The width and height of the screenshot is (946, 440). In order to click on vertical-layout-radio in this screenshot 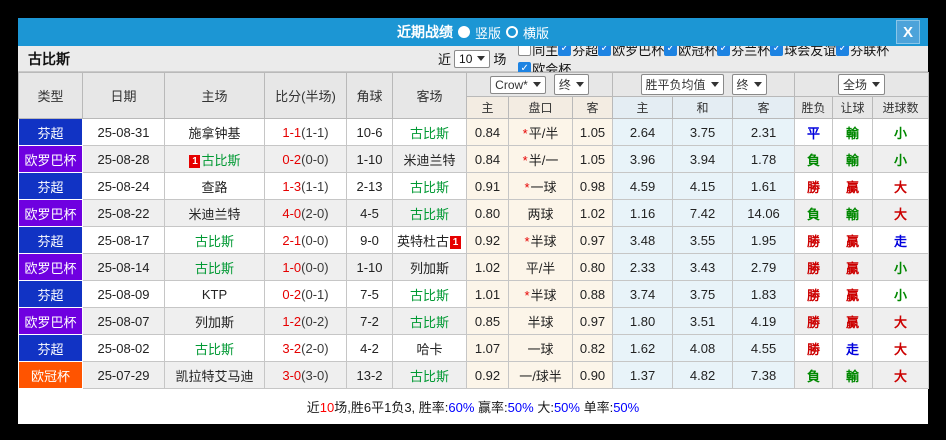, I will do `click(463, 32)`.